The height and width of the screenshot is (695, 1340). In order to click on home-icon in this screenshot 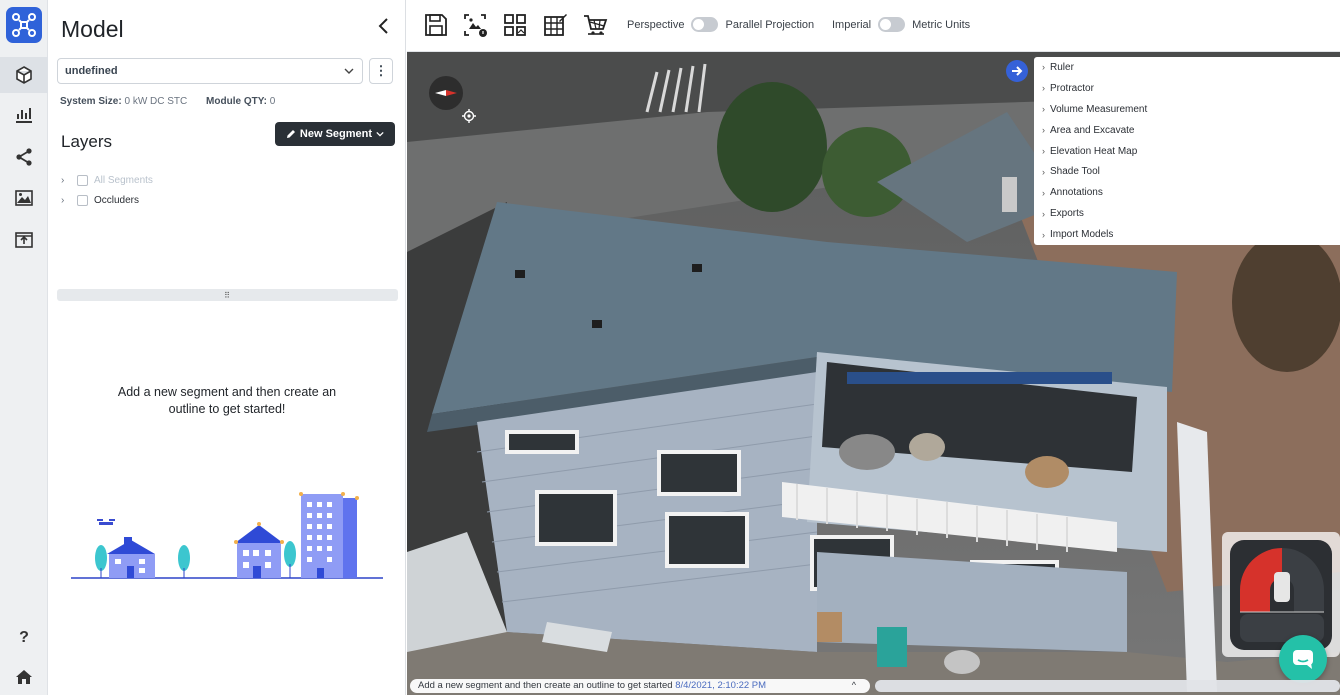, I will do `click(24, 677)`.